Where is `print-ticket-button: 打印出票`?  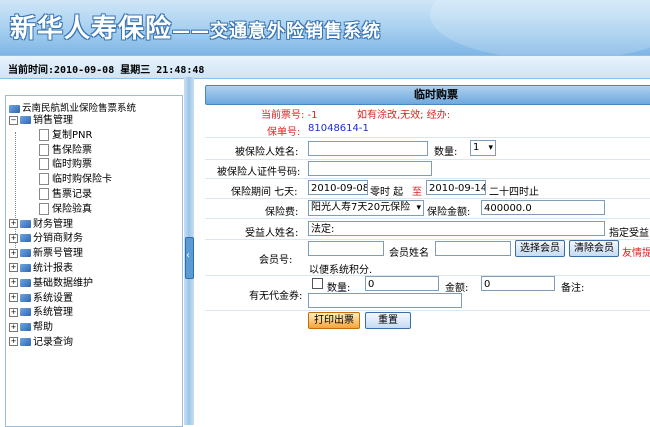
print-ticket-button: 打印出票 is located at coordinates (334, 320).